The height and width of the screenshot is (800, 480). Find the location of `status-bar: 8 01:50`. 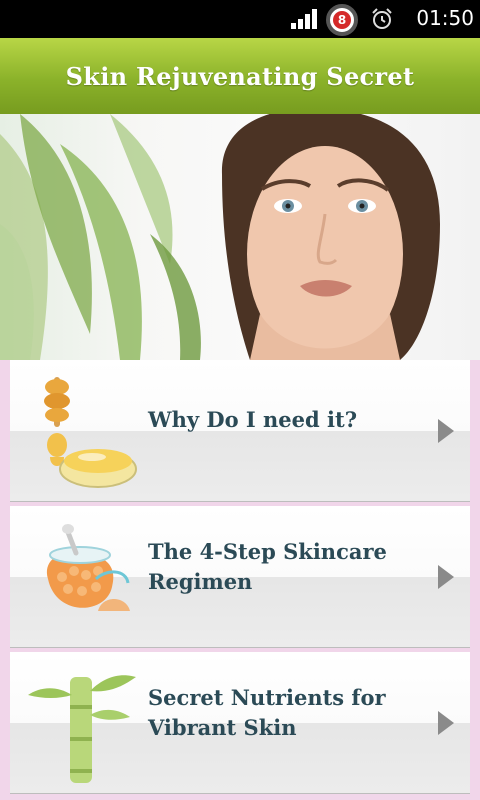

status-bar: 8 01:50 is located at coordinates (240, 19).